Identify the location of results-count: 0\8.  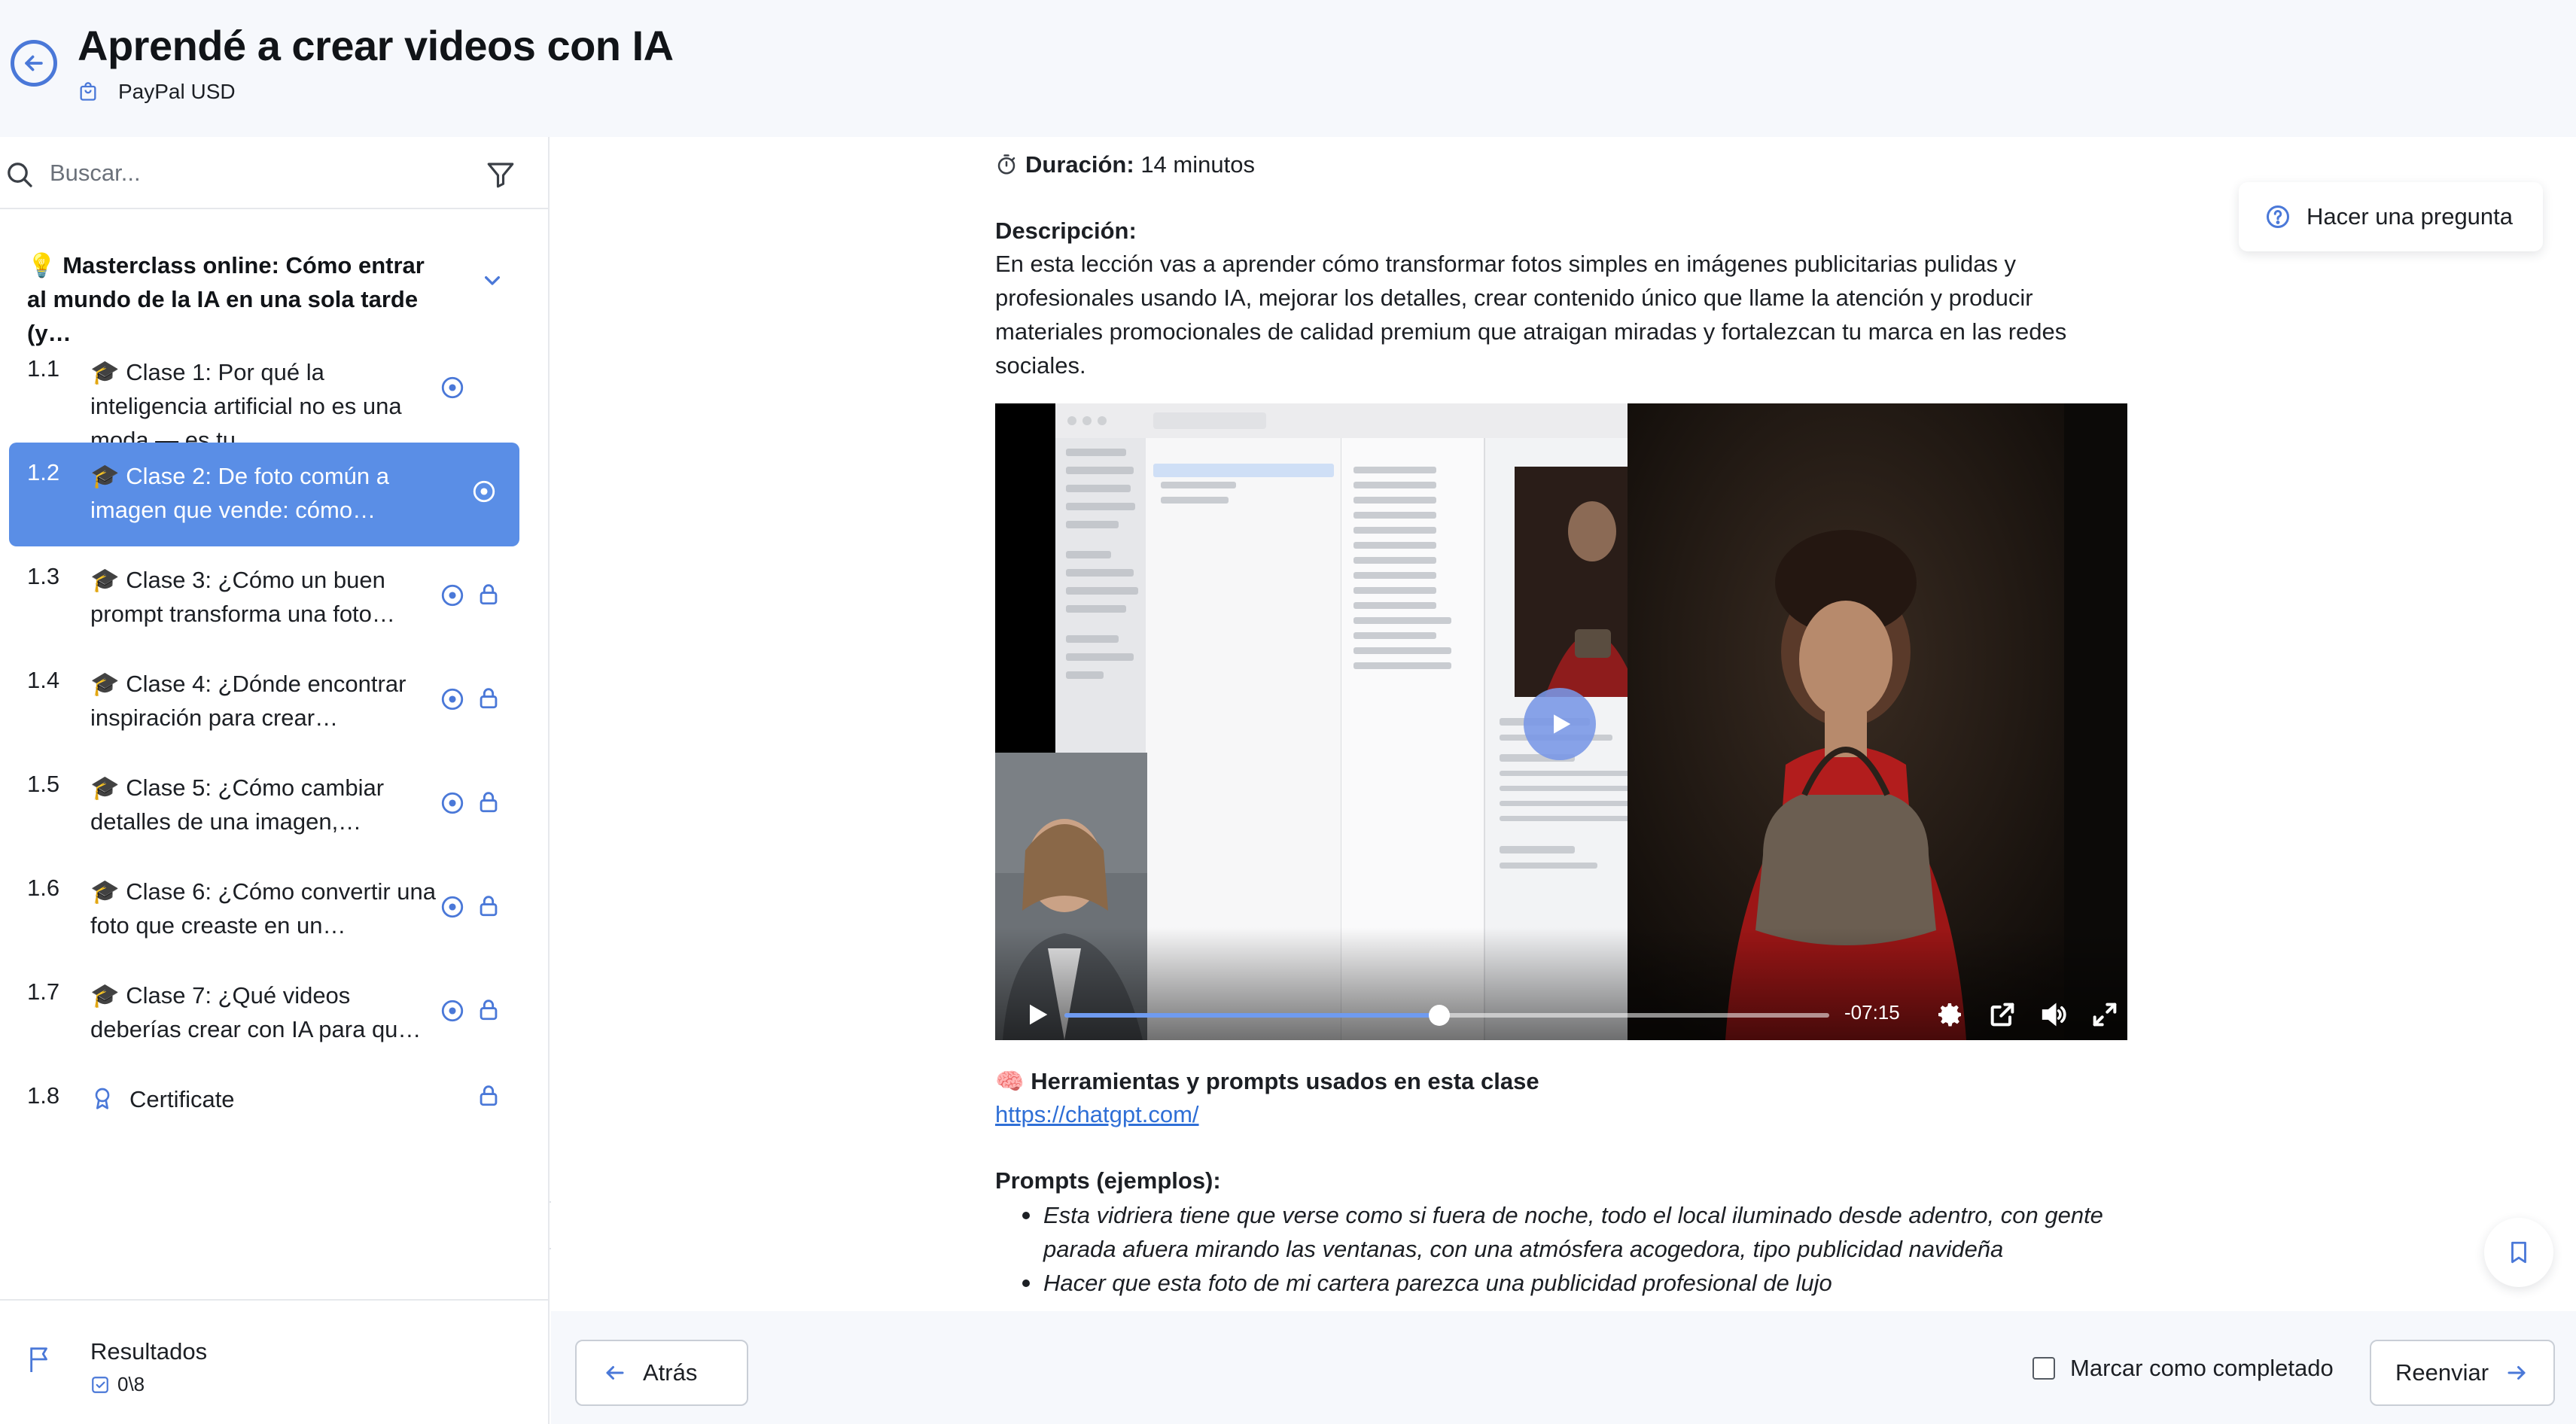
(117, 1384).